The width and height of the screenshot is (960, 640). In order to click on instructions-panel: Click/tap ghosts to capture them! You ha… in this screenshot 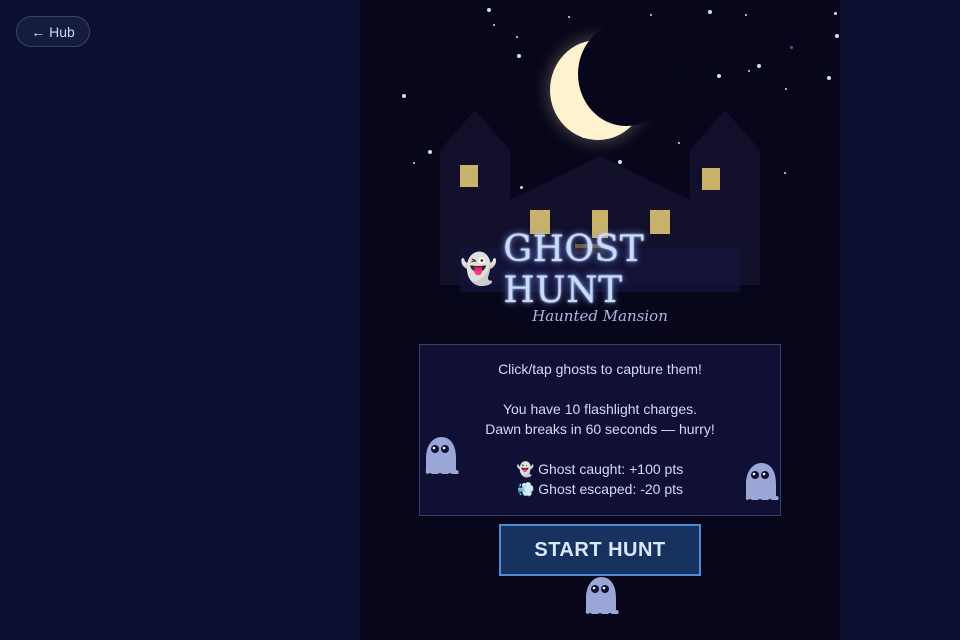, I will do `click(600, 430)`.